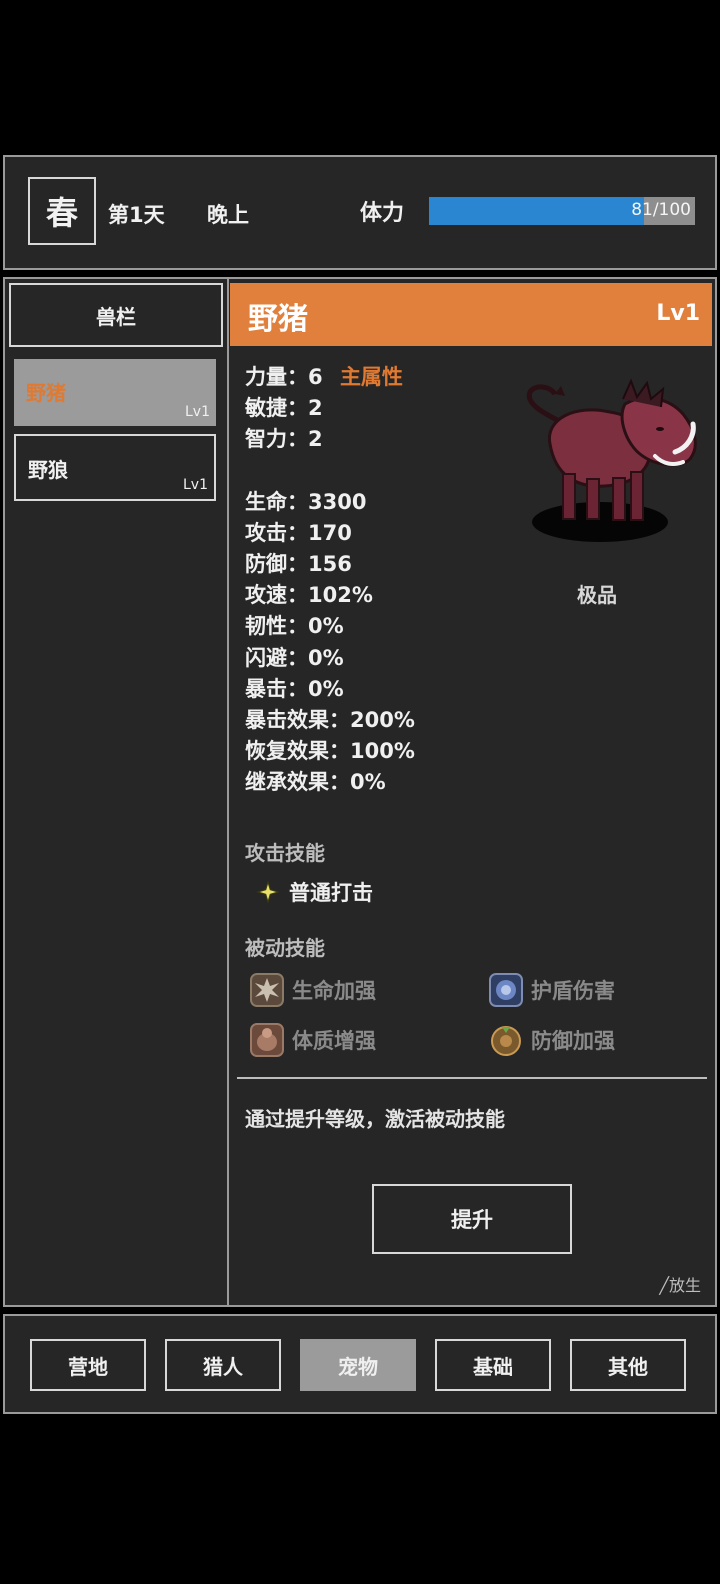 The image size is (720, 1584). What do you see at coordinates (115, 392) in the screenshot?
I see `beast-list-item-boar: 野猪 Lv1` at bounding box center [115, 392].